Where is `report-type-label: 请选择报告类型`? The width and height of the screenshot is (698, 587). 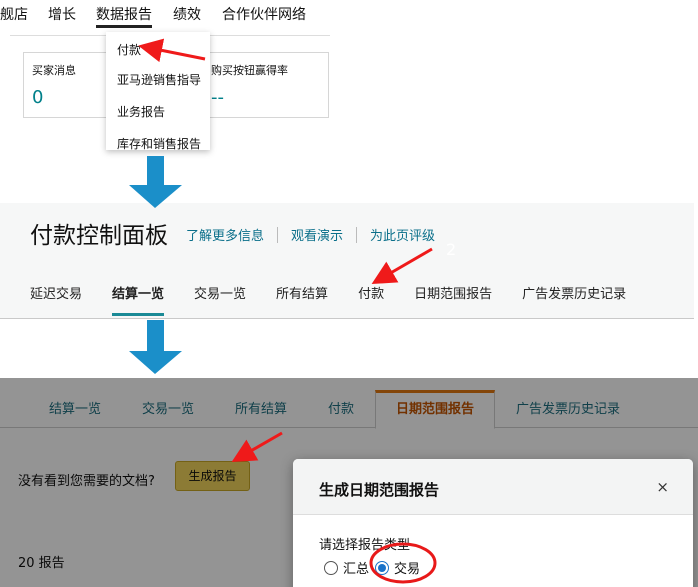
report-type-label: 请选择报告类型 is located at coordinates (365, 545).